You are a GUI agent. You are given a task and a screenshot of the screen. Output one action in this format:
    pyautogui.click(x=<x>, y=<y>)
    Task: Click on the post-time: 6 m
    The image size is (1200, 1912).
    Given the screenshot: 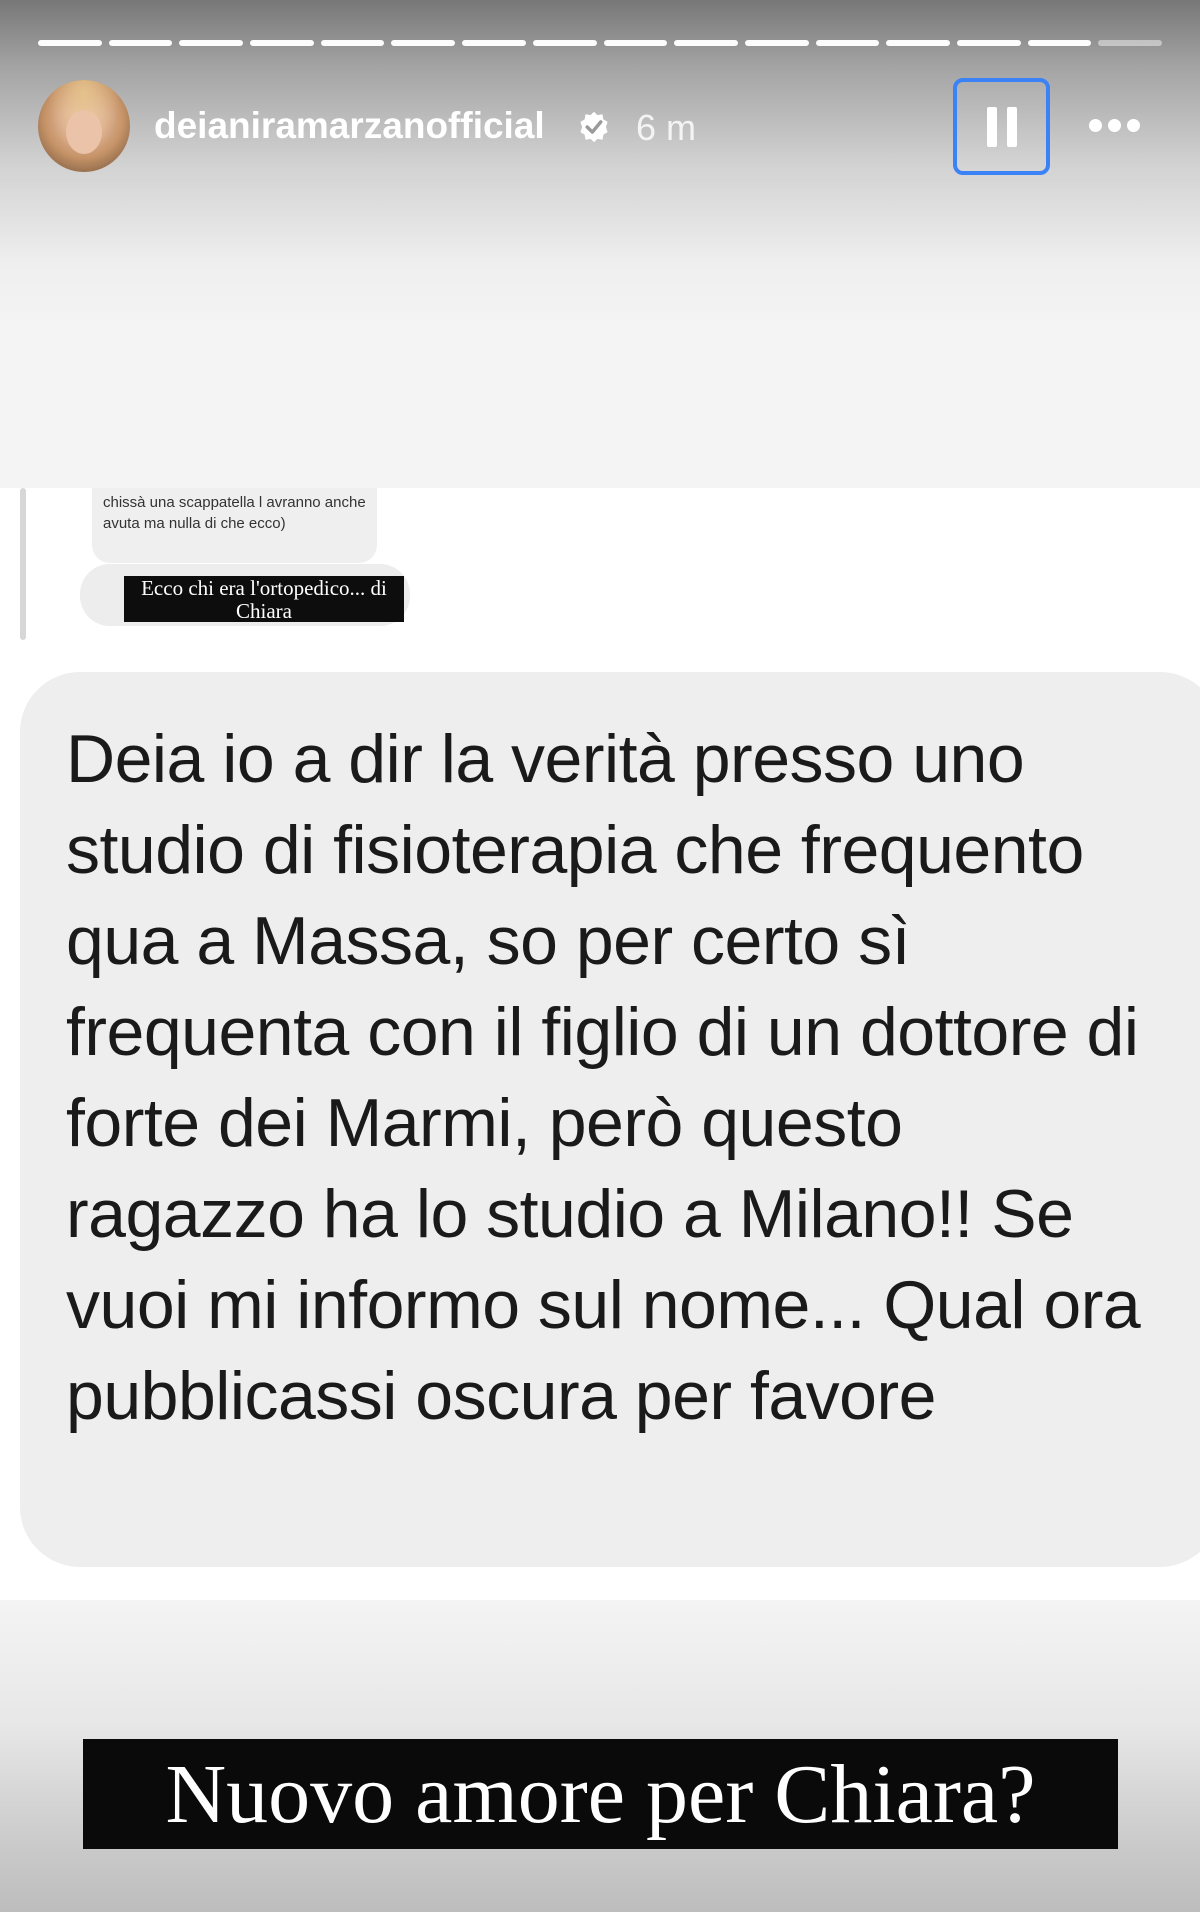 What is the action you would take?
    pyautogui.click(x=666, y=127)
    